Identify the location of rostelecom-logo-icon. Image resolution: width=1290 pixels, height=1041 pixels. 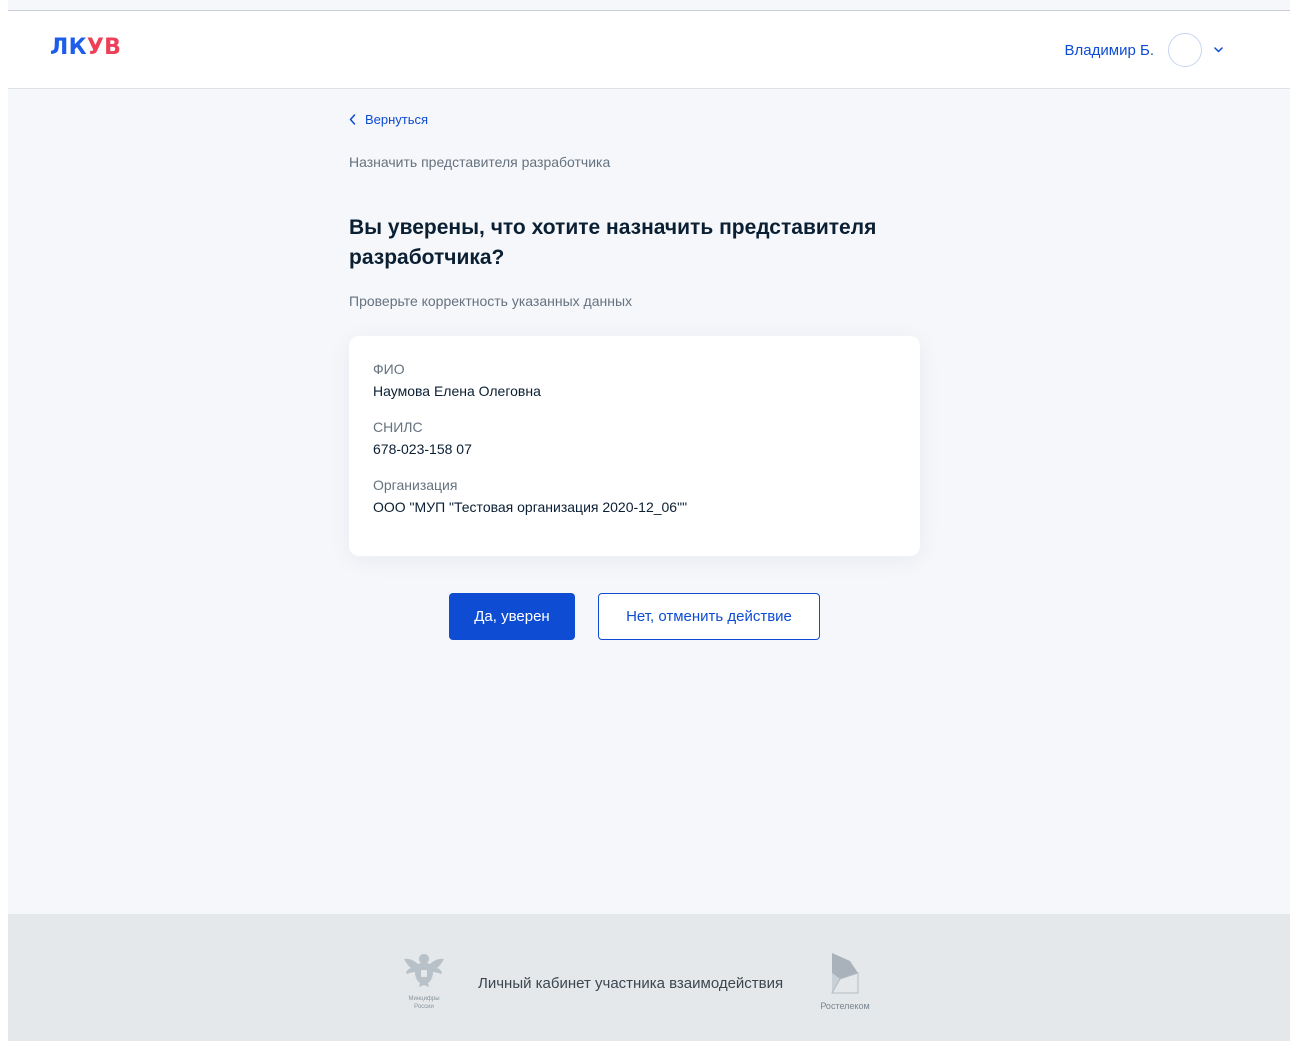
(845, 976).